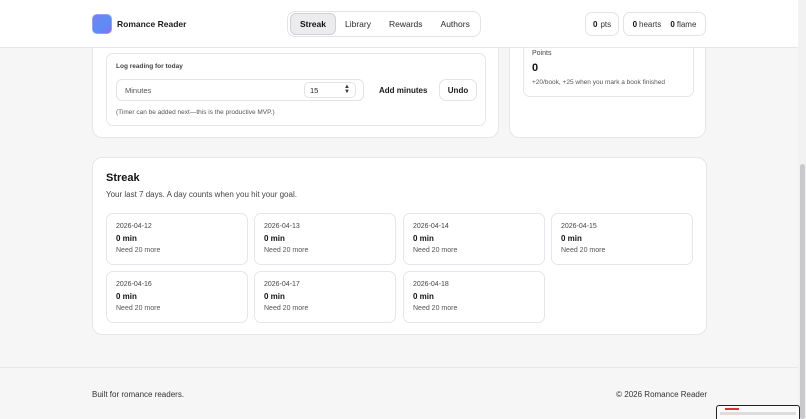 The image size is (806, 419). I want to click on hearts-count: 0, so click(635, 24).